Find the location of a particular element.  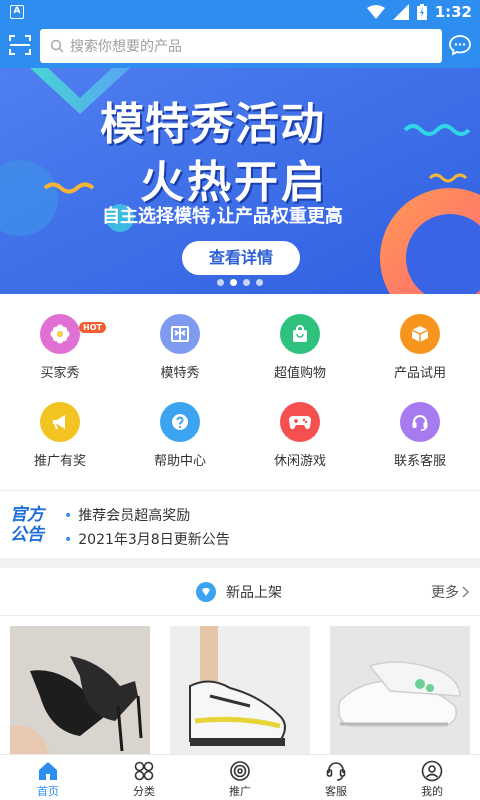

grid-label: 休闲游戏 is located at coordinates (299, 461).